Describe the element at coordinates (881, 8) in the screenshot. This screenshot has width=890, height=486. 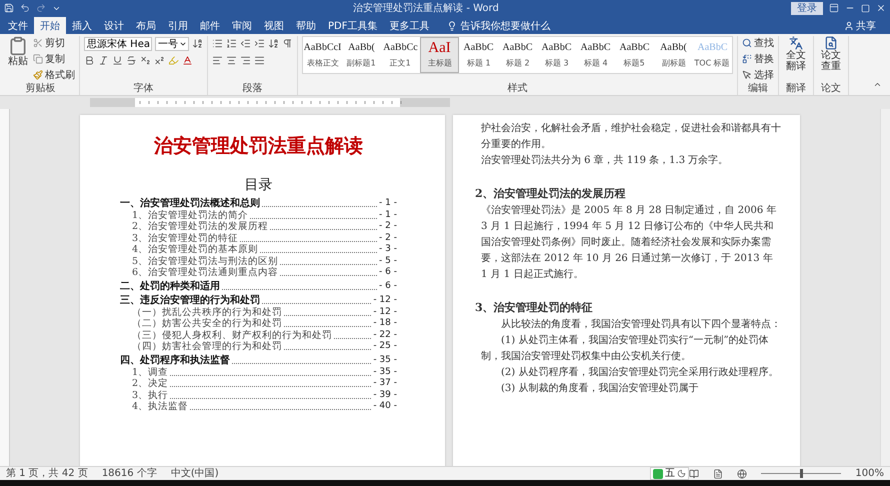
I see `close-icon` at that location.